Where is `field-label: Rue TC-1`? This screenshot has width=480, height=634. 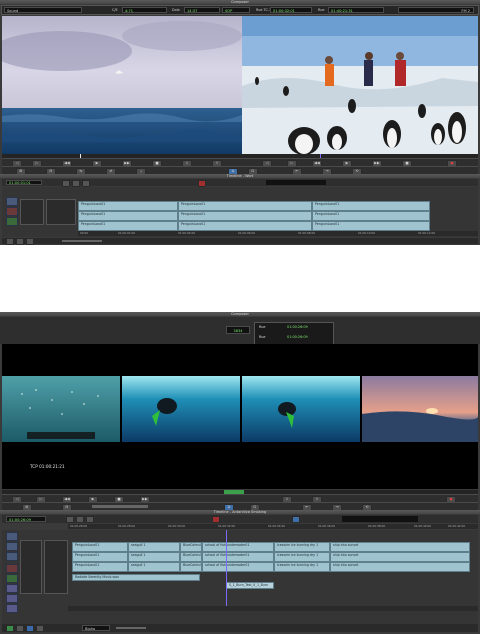 field-label: Rue TC-1 is located at coordinates (264, 10).